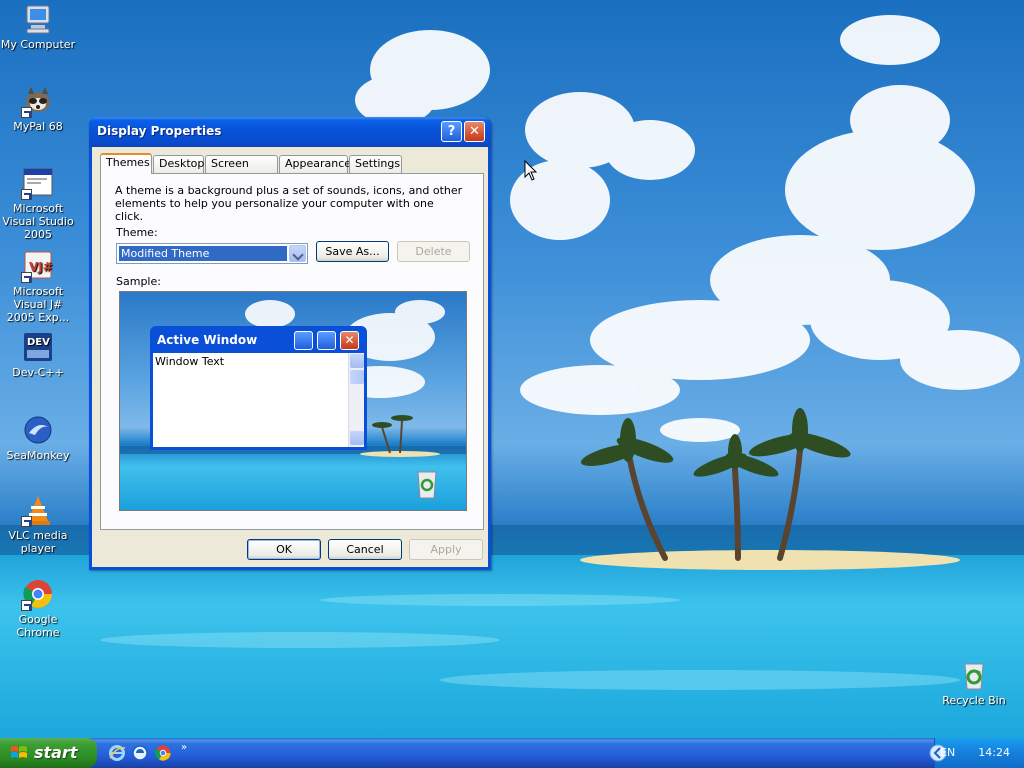 This screenshot has height=768, width=1024. What do you see at coordinates (947, 752) in the screenshot?
I see `language-indicator: EN` at bounding box center [947, 752].